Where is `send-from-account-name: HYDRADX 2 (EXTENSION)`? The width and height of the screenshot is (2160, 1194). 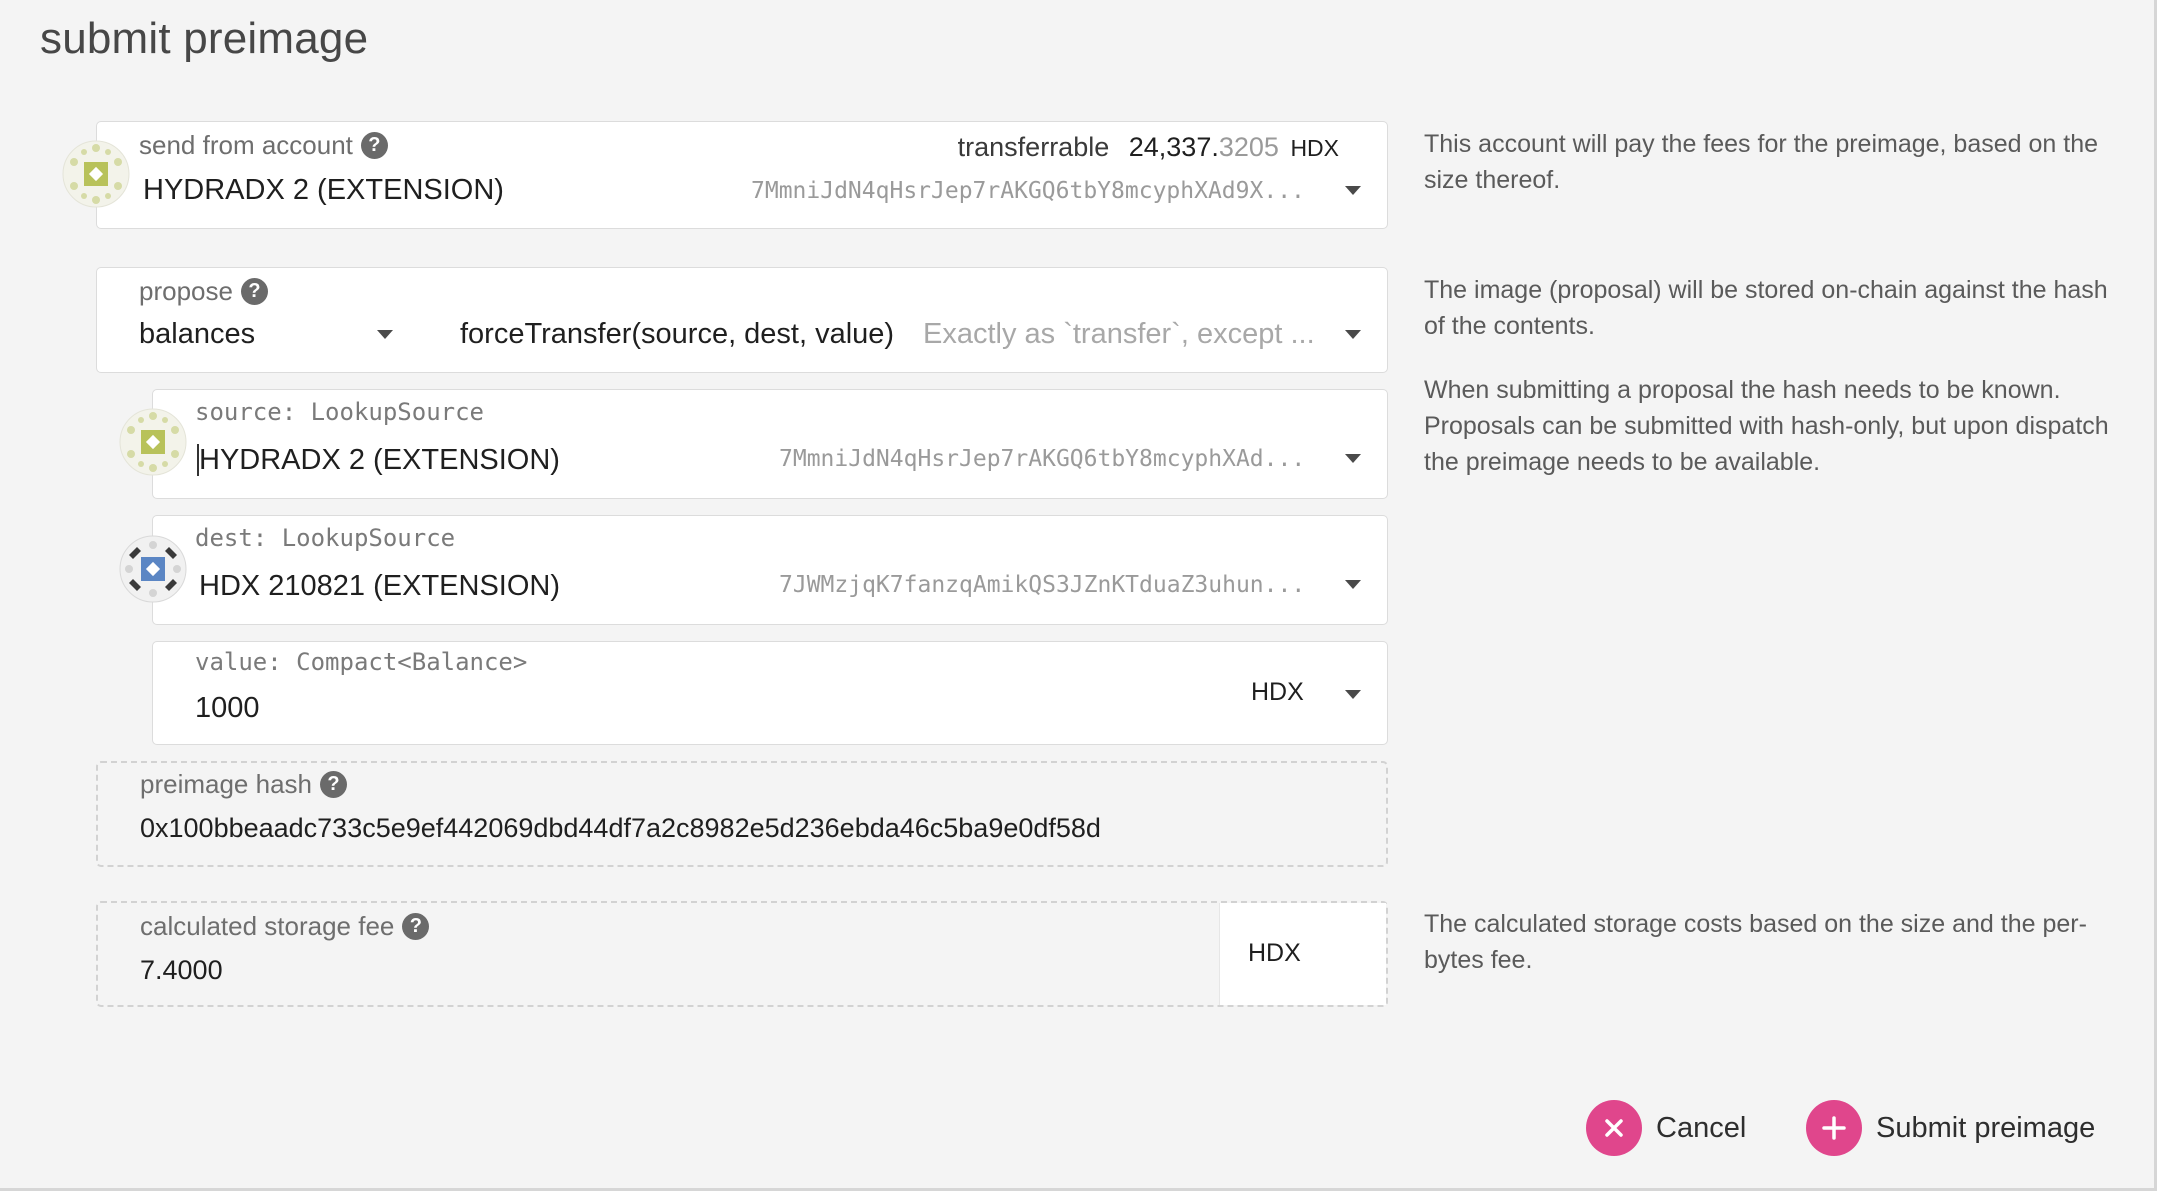 send-from-account-name: HYDRADX 2 (EXTENSION) is located at coordinates (323, 190).